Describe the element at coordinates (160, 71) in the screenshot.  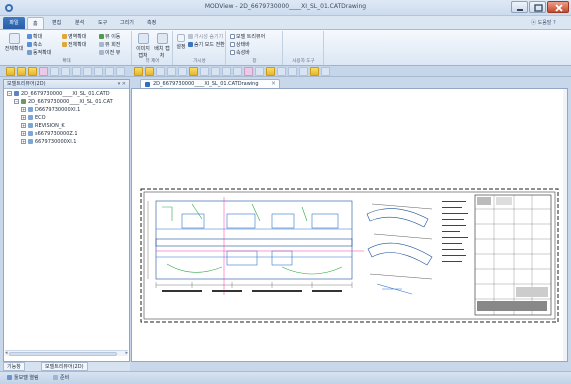
I see `toolbar-print-icon` at that location.